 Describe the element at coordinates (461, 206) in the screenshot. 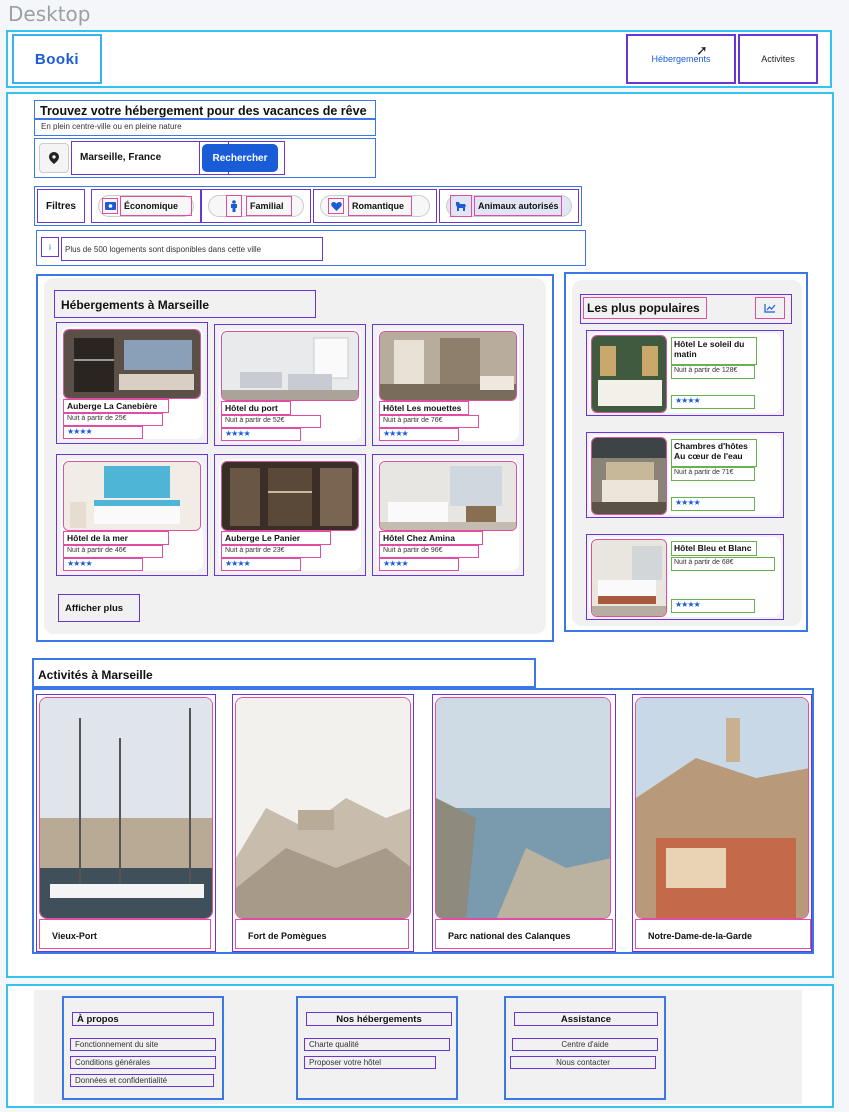

I see `dog-icon` at that location.